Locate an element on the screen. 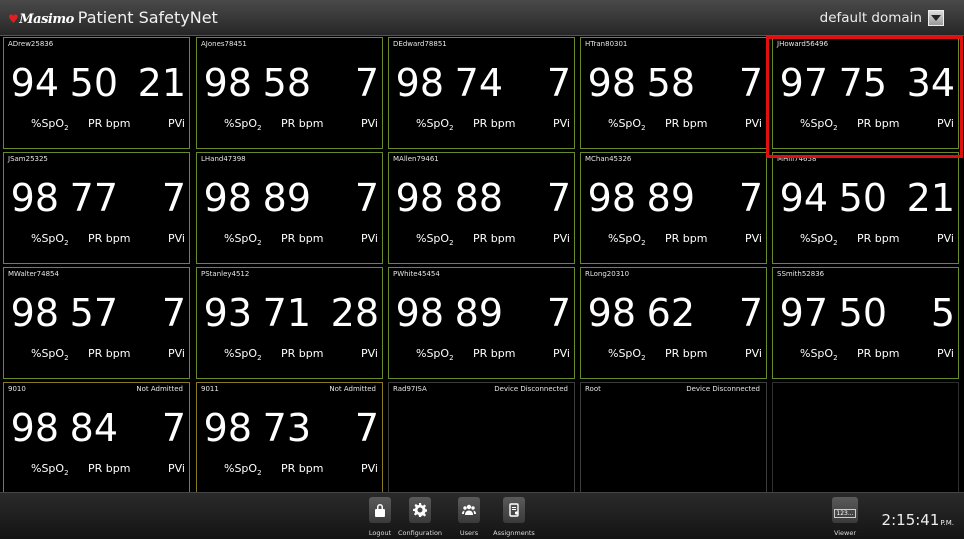  top-bar: Masimo Patient SafetyNet default domain is located at coordinates (482, 18).